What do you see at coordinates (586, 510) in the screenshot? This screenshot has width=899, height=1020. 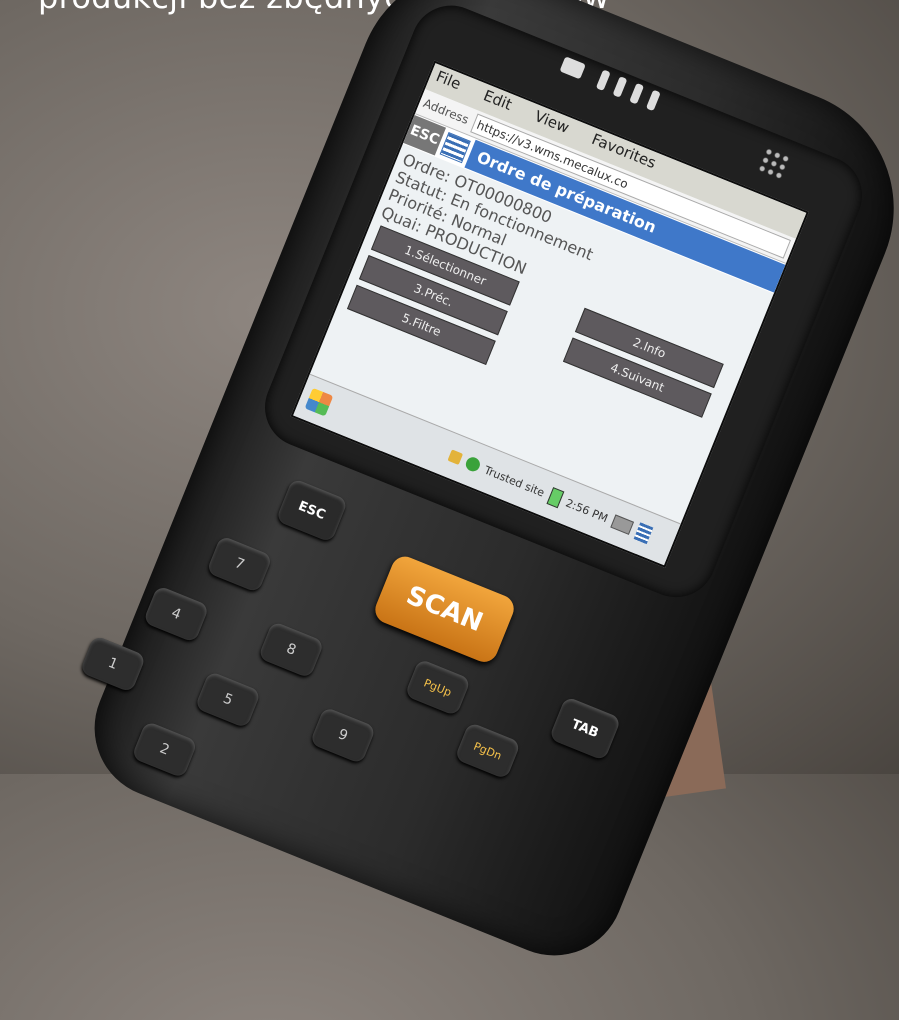 I see `clock: 2:56 PM` at bounding box center [586, 510].